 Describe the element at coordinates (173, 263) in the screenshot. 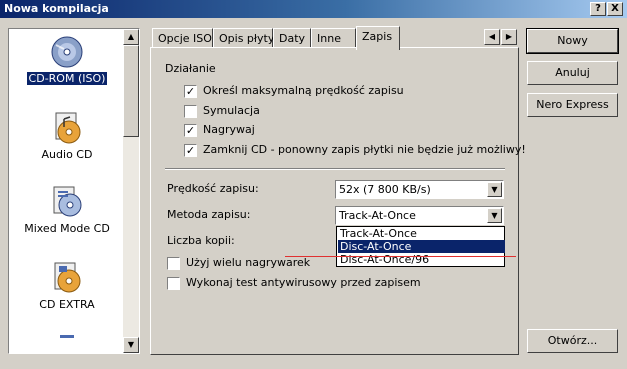

I see `checkbox-multi-recorder` at that location.